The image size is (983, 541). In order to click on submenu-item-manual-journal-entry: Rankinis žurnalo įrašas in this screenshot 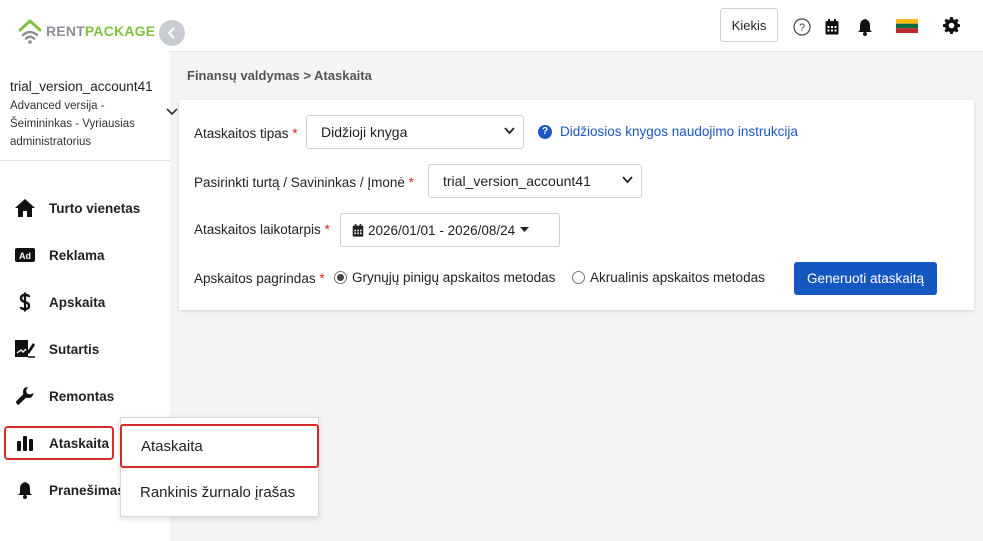, I will do `click(219, 492)`.